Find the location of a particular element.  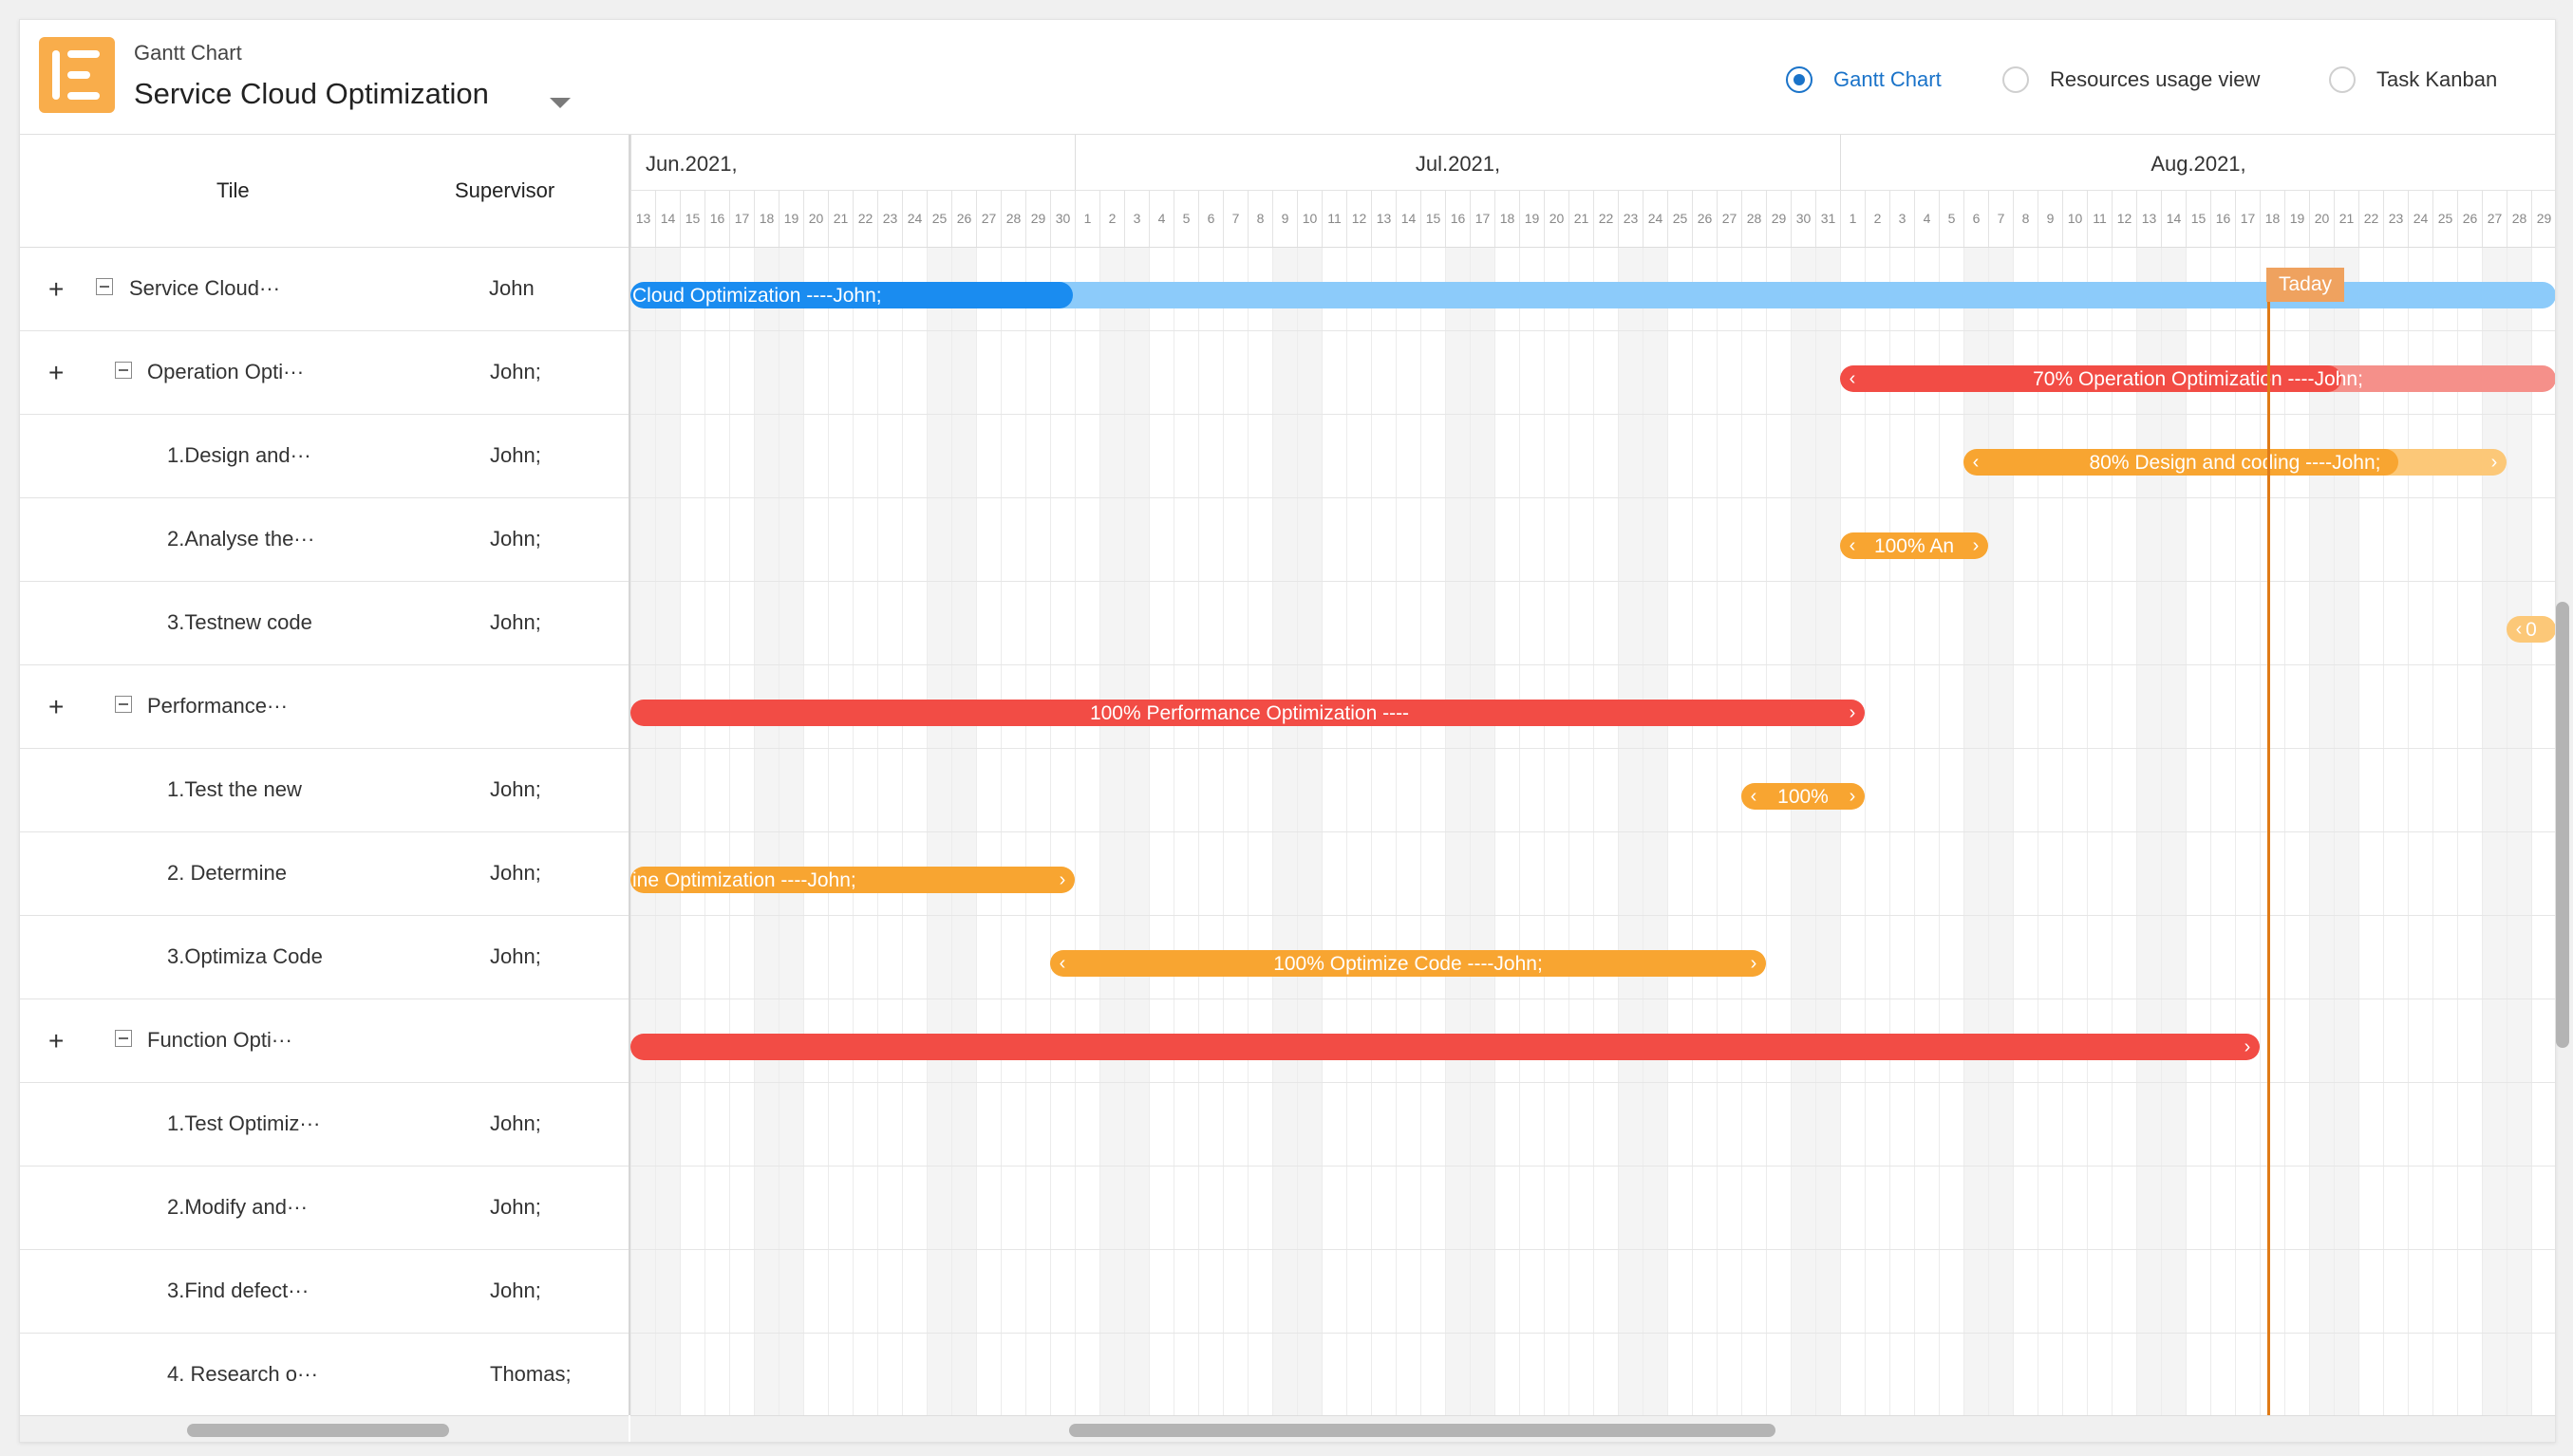

day-label: 21 is located at coordinates (841, 219).